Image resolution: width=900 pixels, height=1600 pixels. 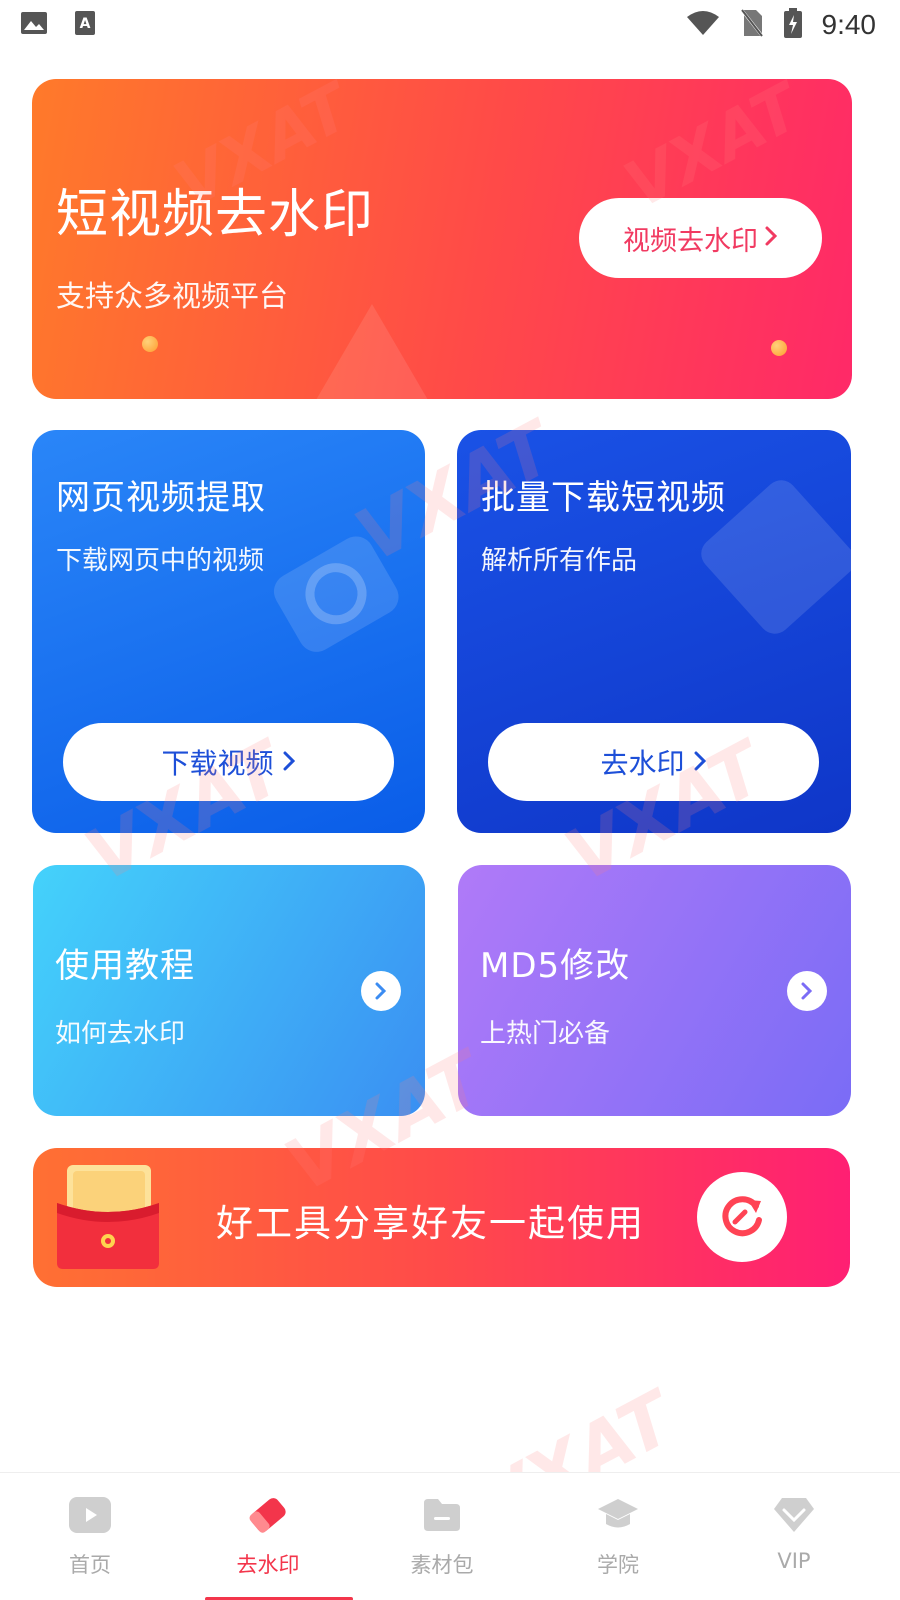 I want to click on image-icon, so click(x=34, y=25).